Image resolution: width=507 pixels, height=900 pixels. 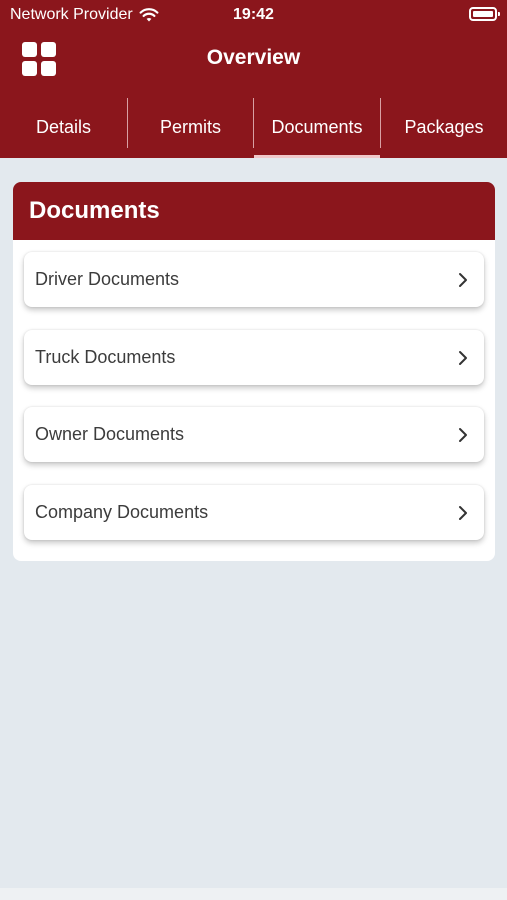 I want to click on tab-permits: Permits, so click(x=190, y=127).